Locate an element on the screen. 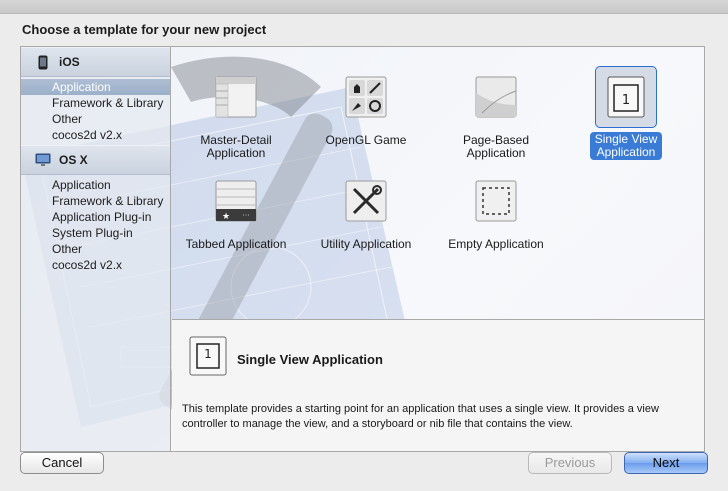  empty-icon is located at coordinates (496, 201).